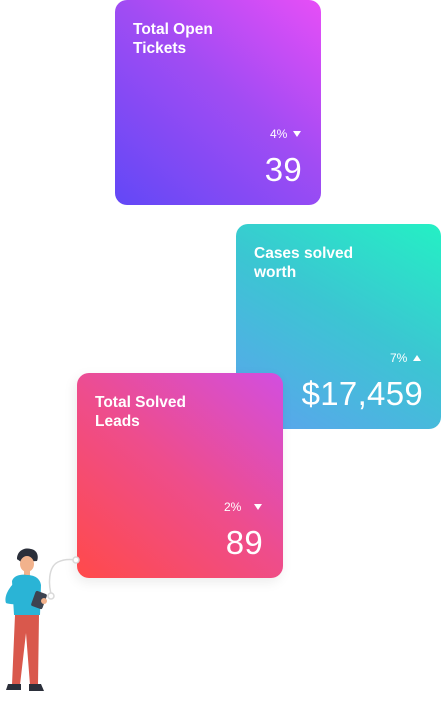  What do you see at coordinates (218, 102) in the screenshot?
I see `total-open-tickets-card: Total Open Tickets 4% 39` at bounding box center [218, 102].